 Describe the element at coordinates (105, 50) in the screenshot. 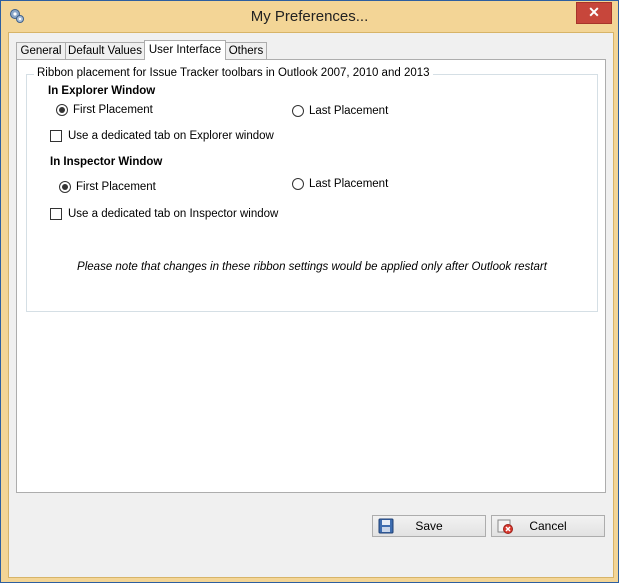

I see `tab-default-values: Default Values` at that location.